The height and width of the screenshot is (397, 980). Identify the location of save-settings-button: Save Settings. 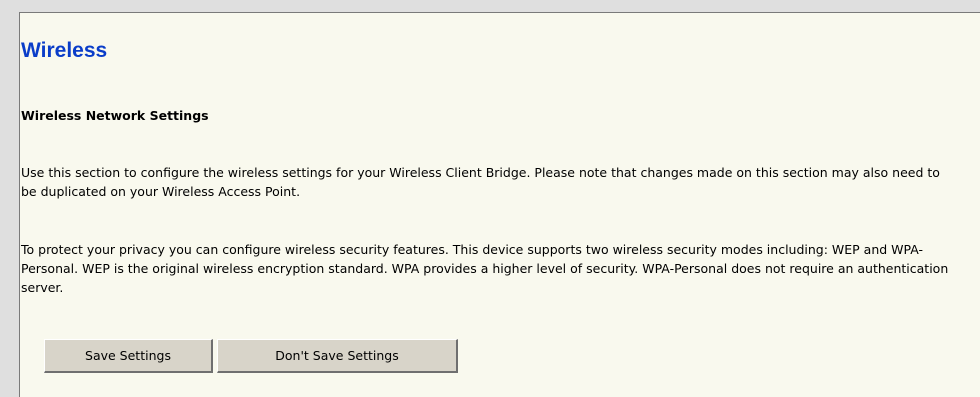
(128, 356).